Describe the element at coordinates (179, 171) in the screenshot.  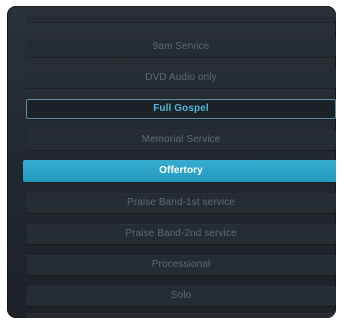
I see `list-item-offertory-selected: Offertory` at that location.